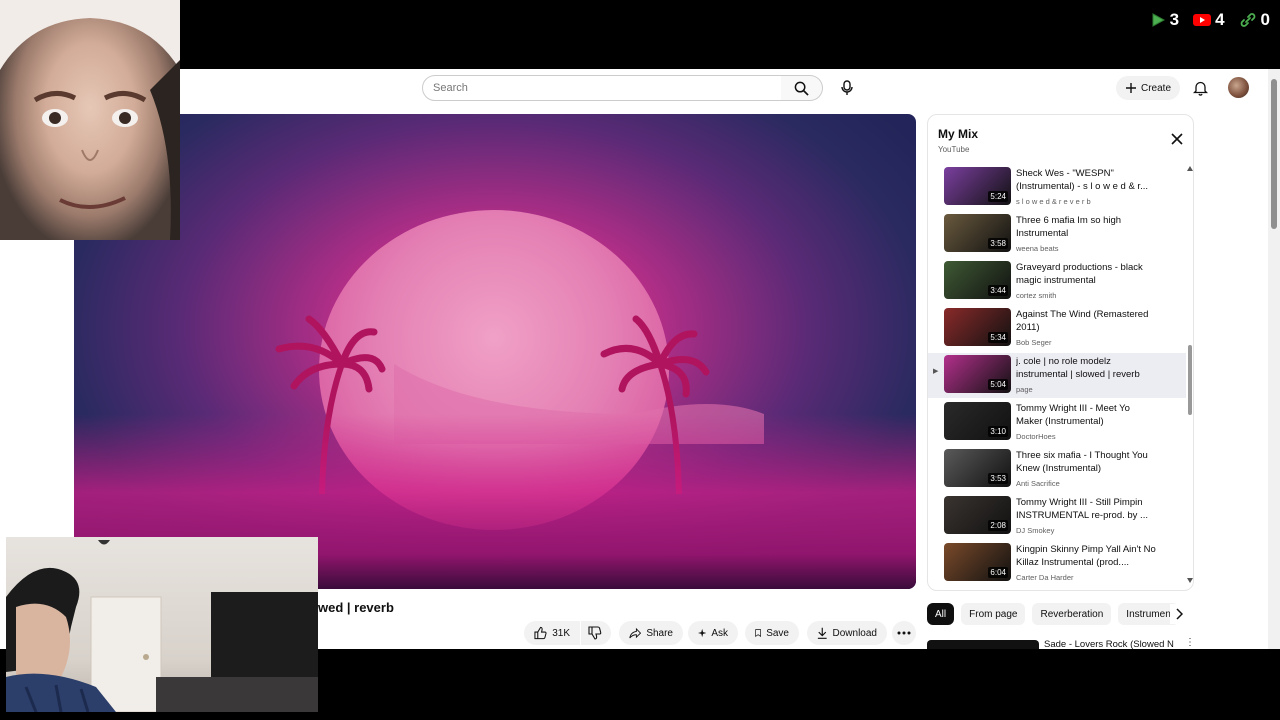 The image size is (1280, 720). I want to click on filter-chip: All, so click(941, 614).